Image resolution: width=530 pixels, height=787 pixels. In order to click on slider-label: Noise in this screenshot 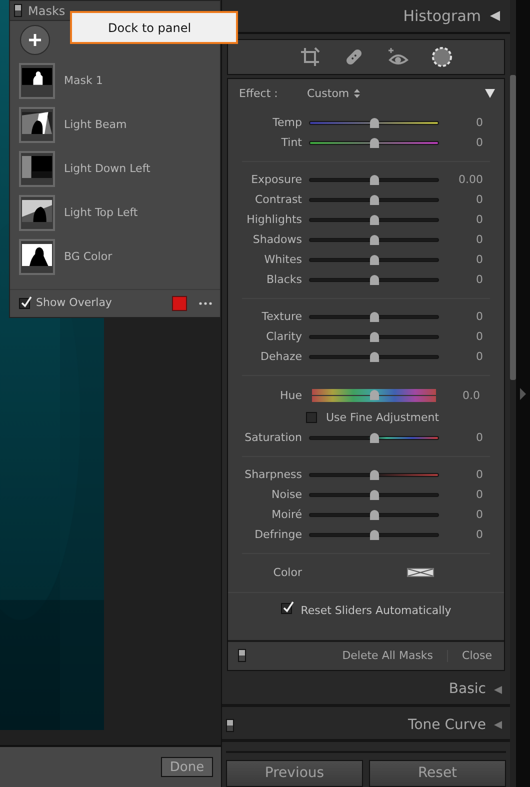, I will do `click(286, 494)`.